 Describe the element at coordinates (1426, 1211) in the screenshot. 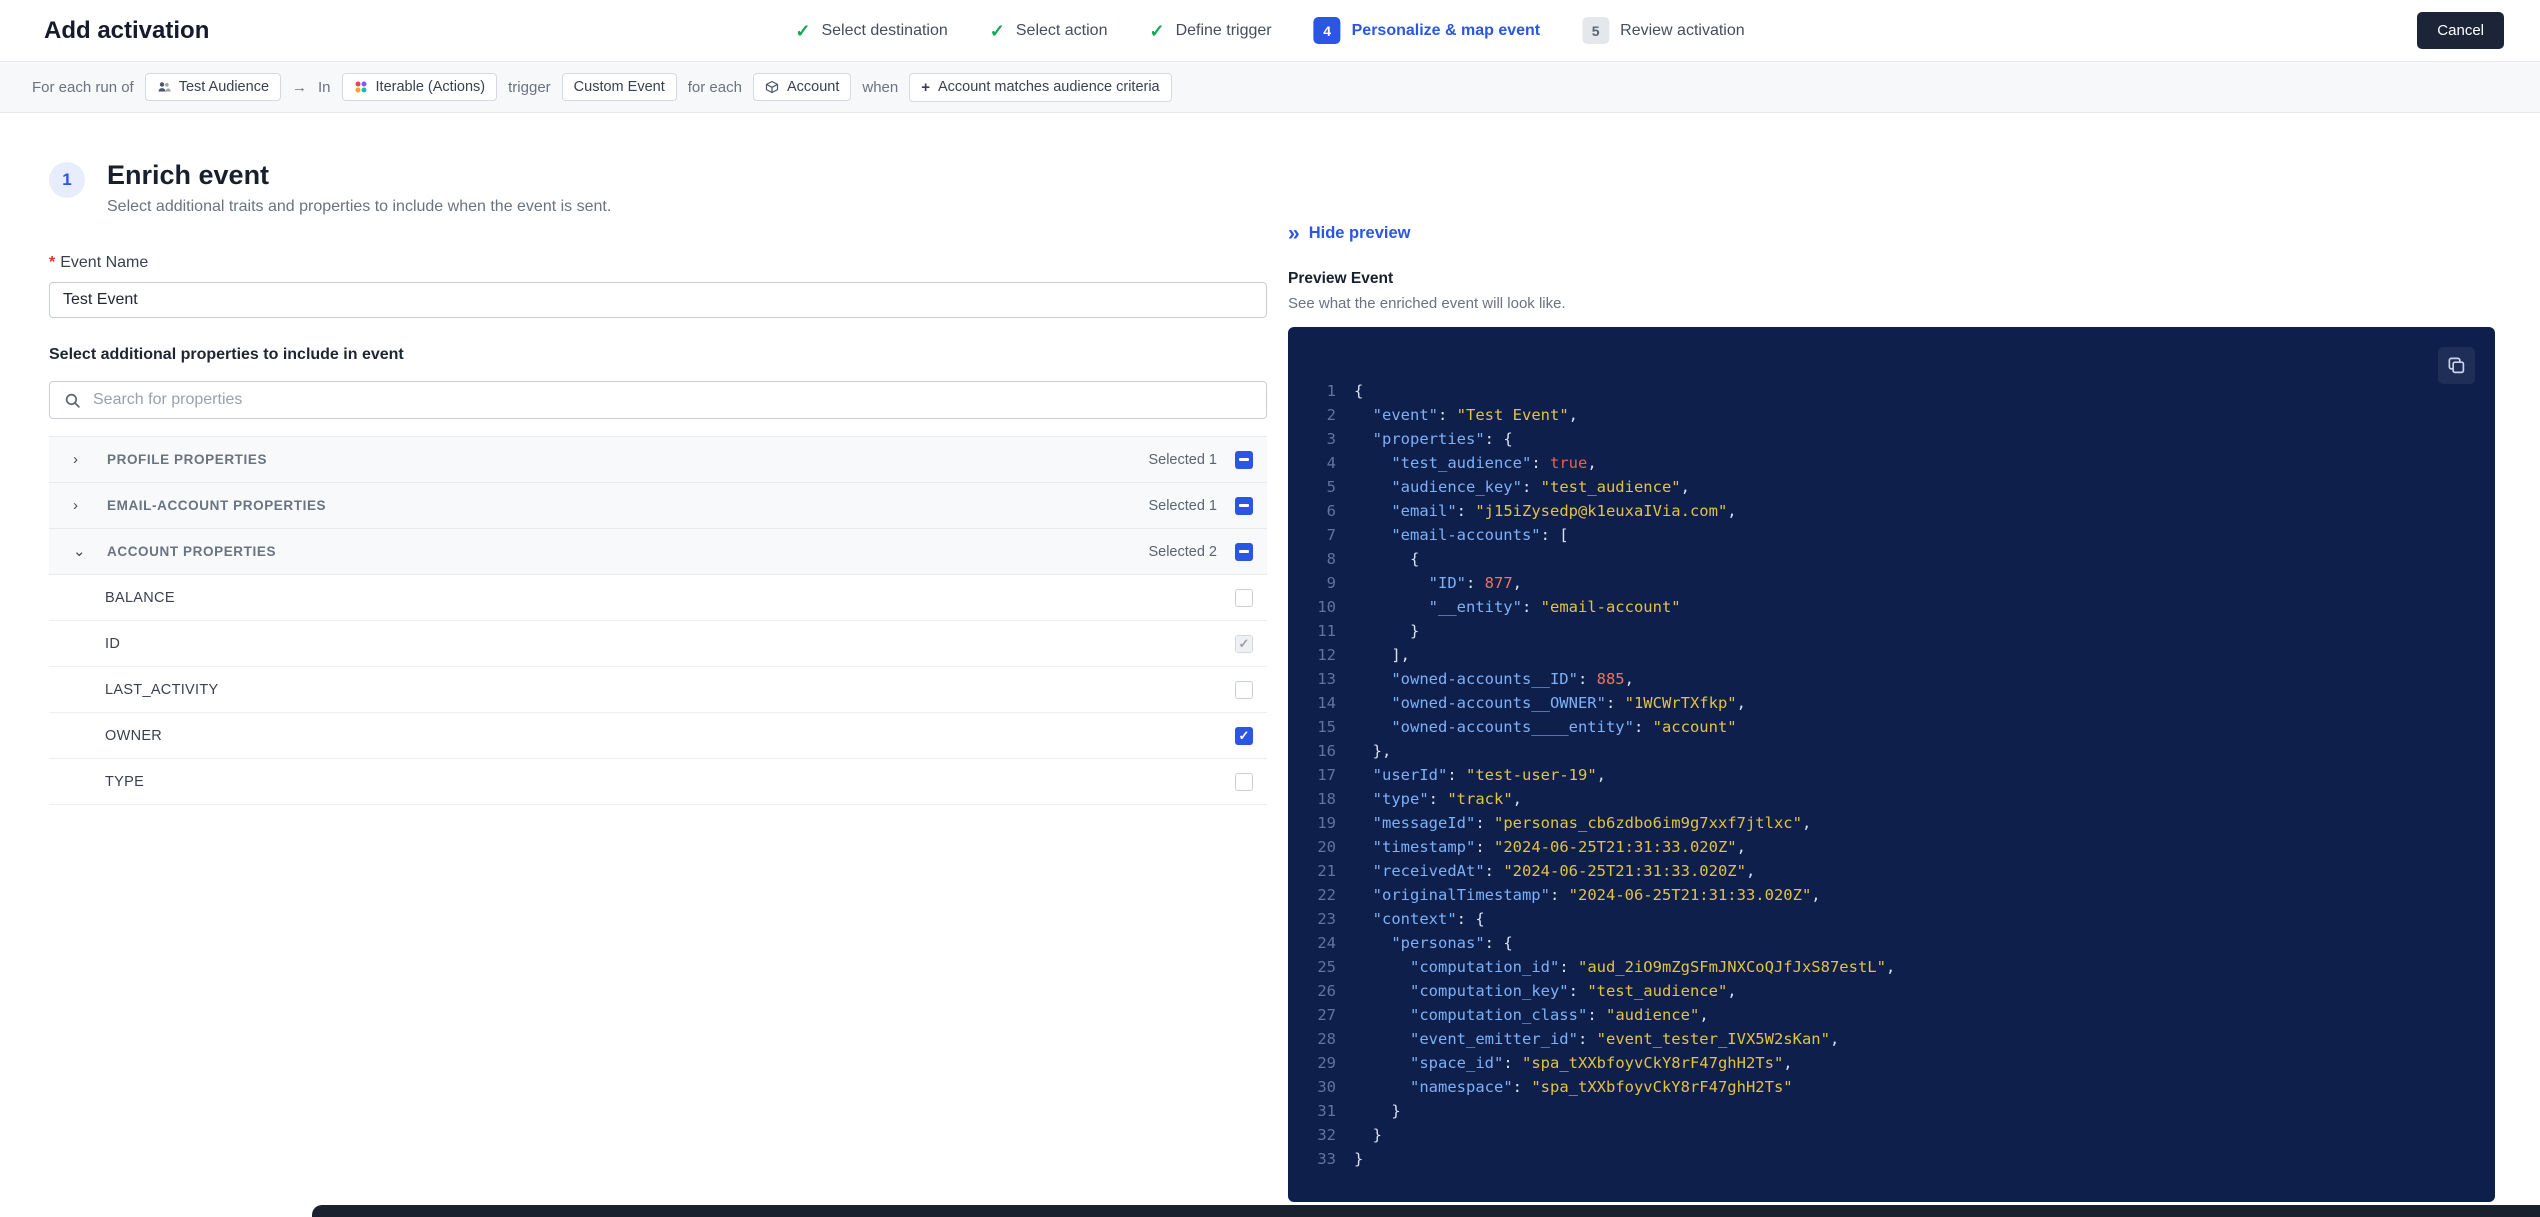

I see `bottom-bar` at that location.